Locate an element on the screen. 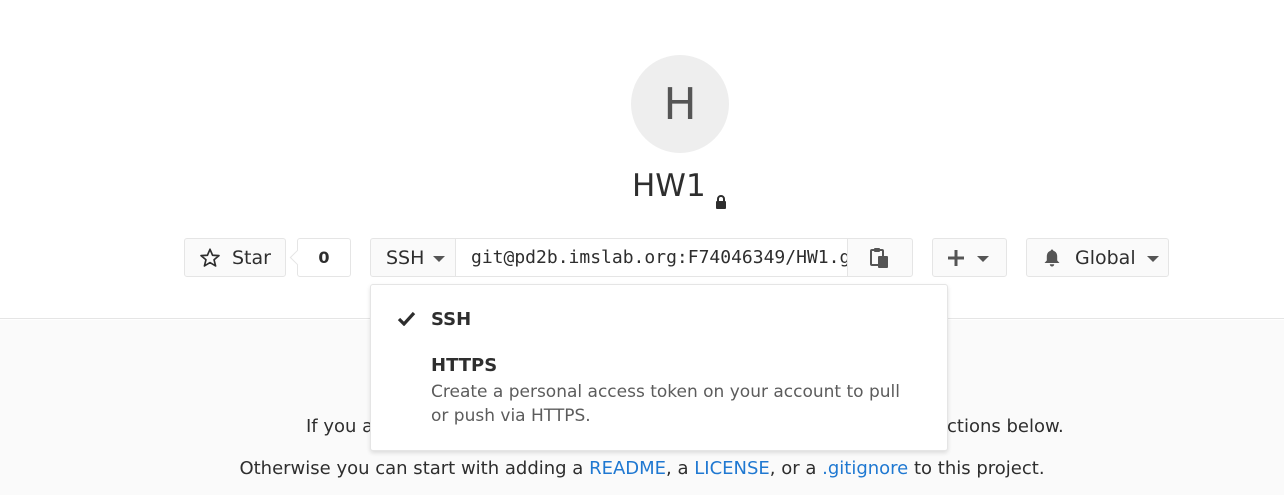 The height and width of the screenshot is (495, 1284). bell-icon is located at coordinates (1052, 257).